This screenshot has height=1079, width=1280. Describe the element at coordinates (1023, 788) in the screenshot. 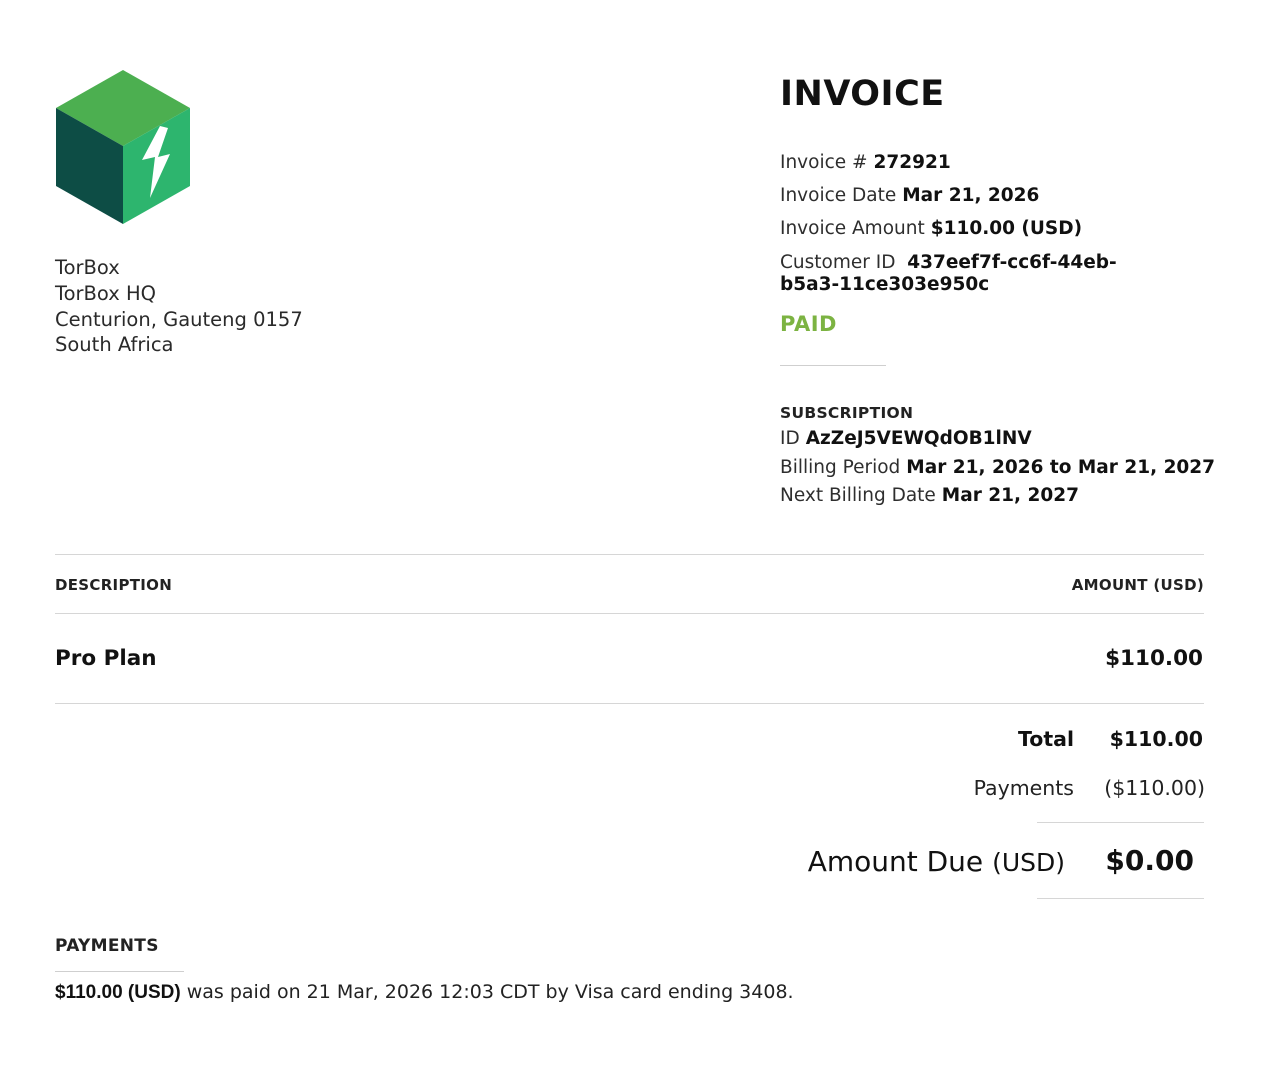

I see `payments-label: Payments` at that location.